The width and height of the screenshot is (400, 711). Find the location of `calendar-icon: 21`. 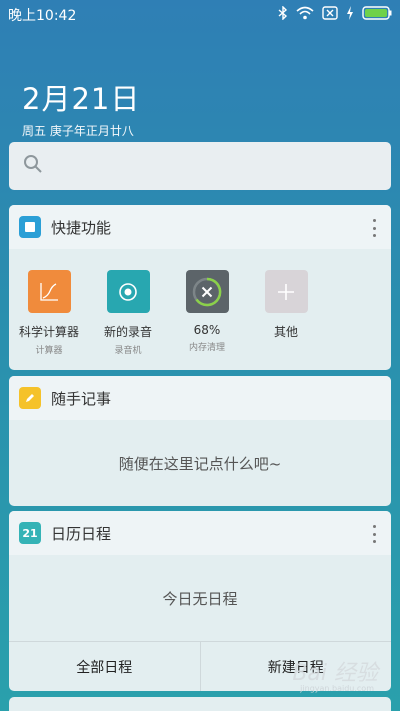

calendar-icon: 21 is located at coordinates (30, 533).